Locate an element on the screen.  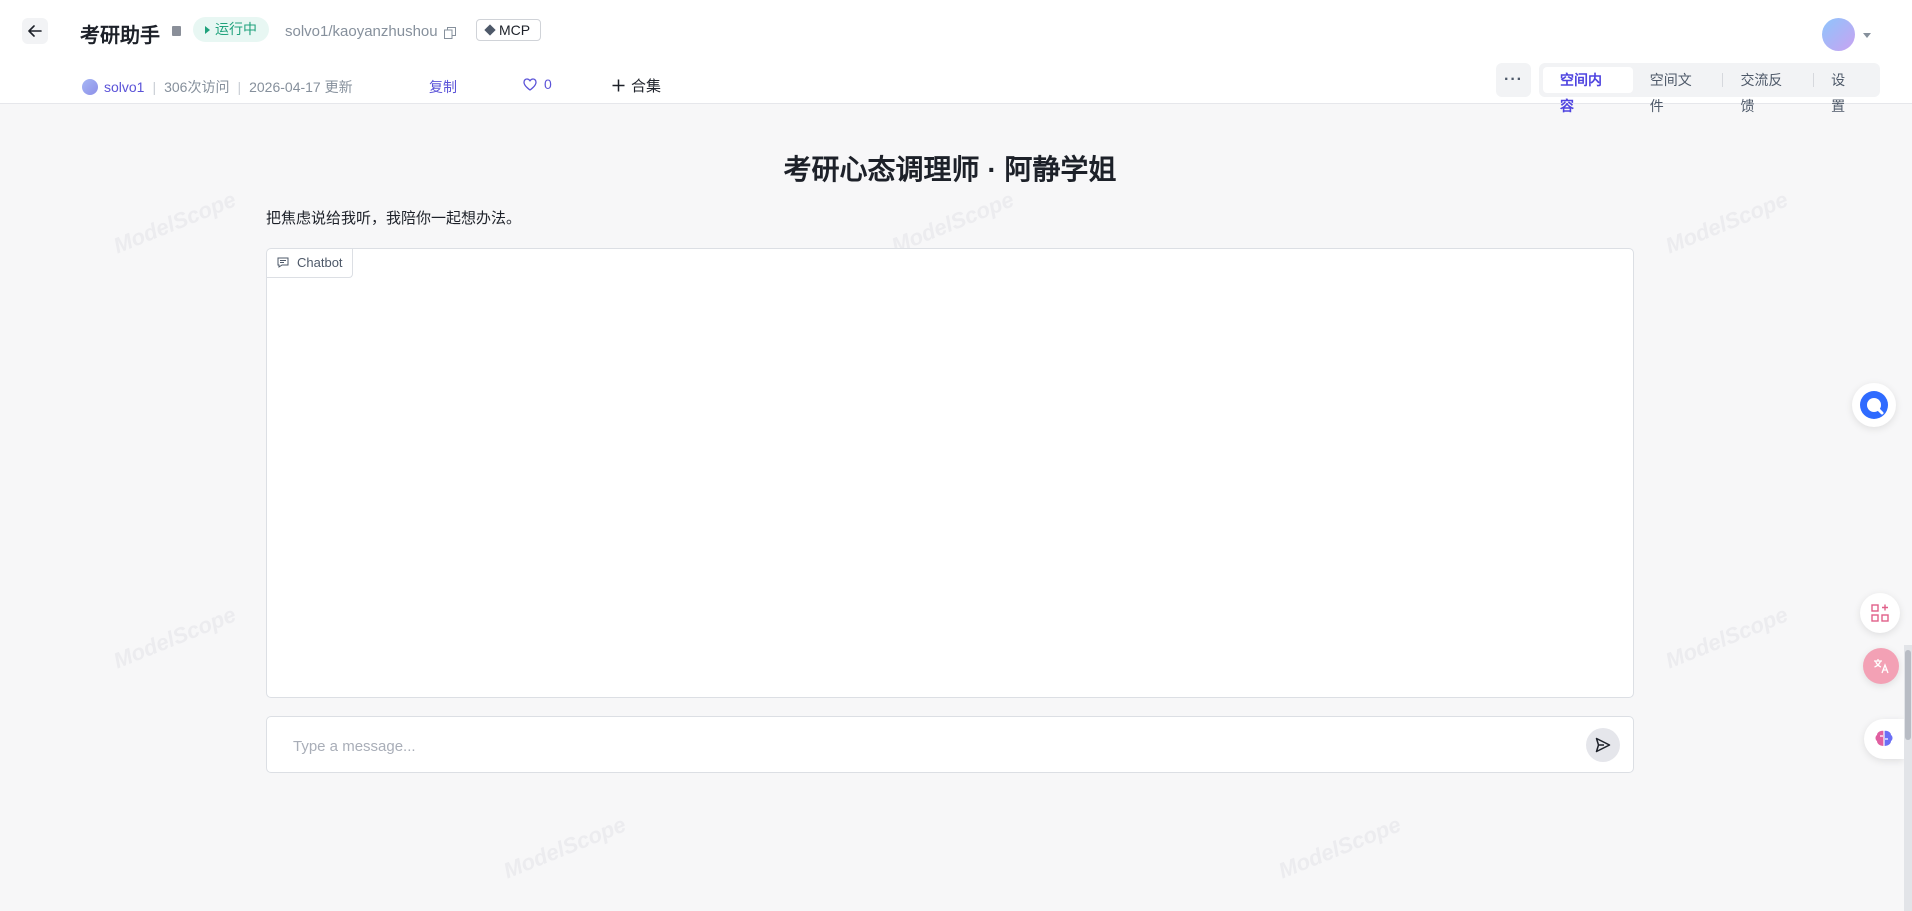
app-subtitle: 把焦虑说给我听，我陪你一起想办法。 is located at coordinates (394, 218).